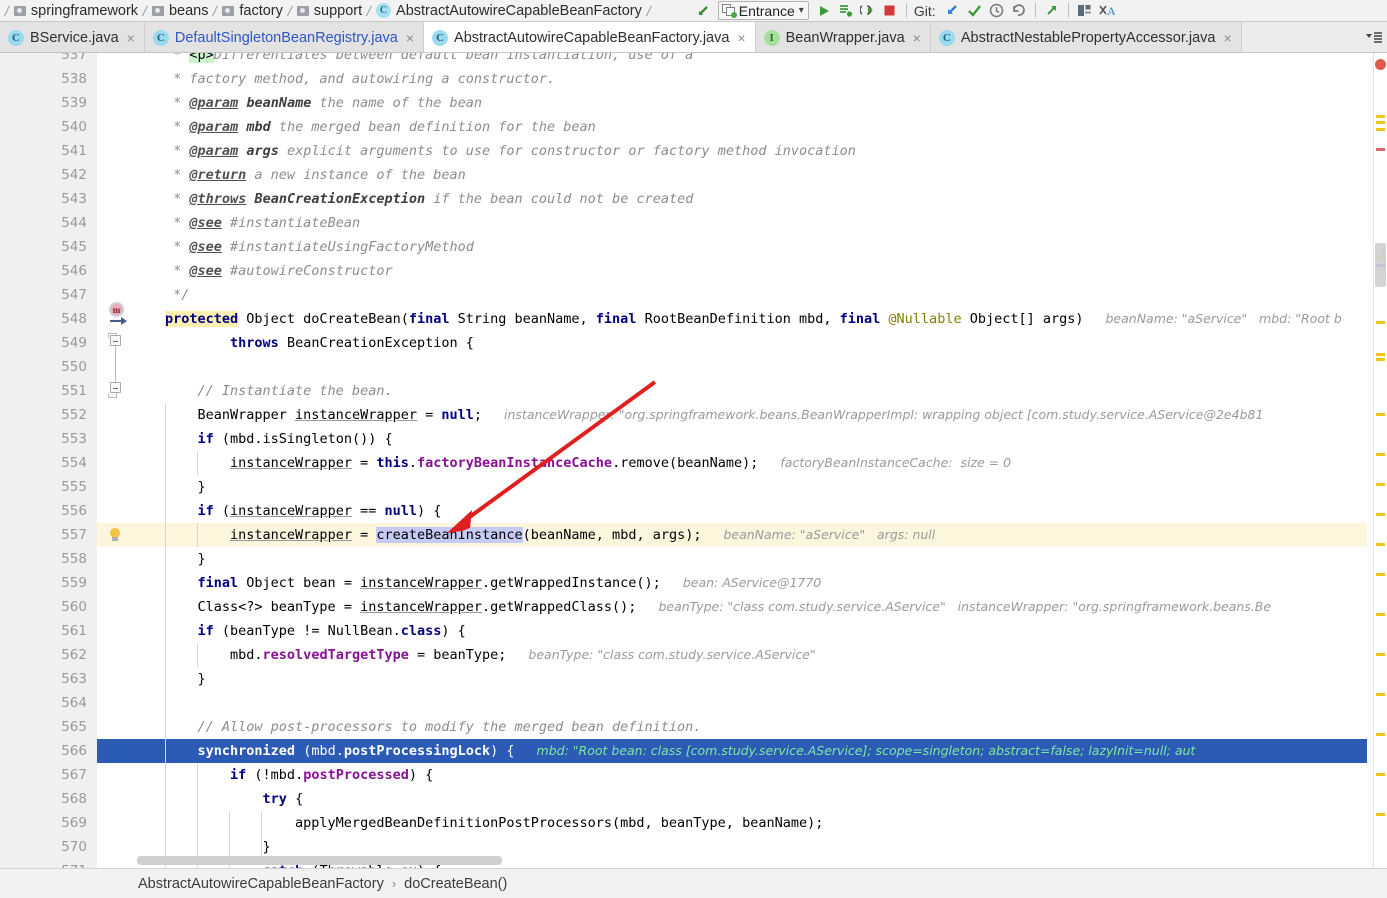 This screenshot has height=898, width=1387. Describe the element at coordinates (364, 463) in the screenshot. I see `code-token: =` at that location.